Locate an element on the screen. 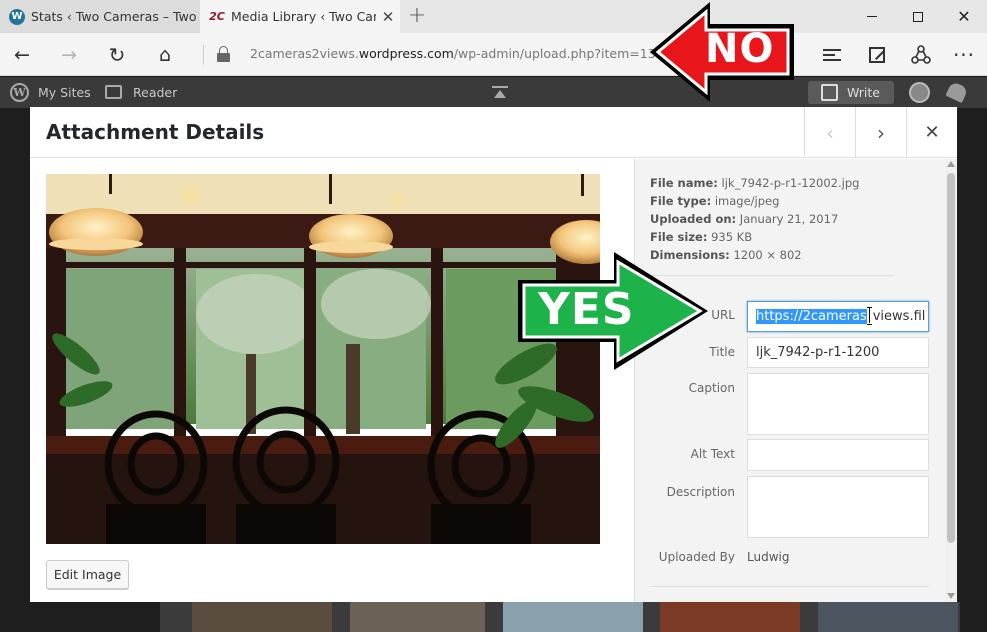 Image resolution: width=987 pixels, height=632 pixels. caption-field is located at coordinates (838, 404).